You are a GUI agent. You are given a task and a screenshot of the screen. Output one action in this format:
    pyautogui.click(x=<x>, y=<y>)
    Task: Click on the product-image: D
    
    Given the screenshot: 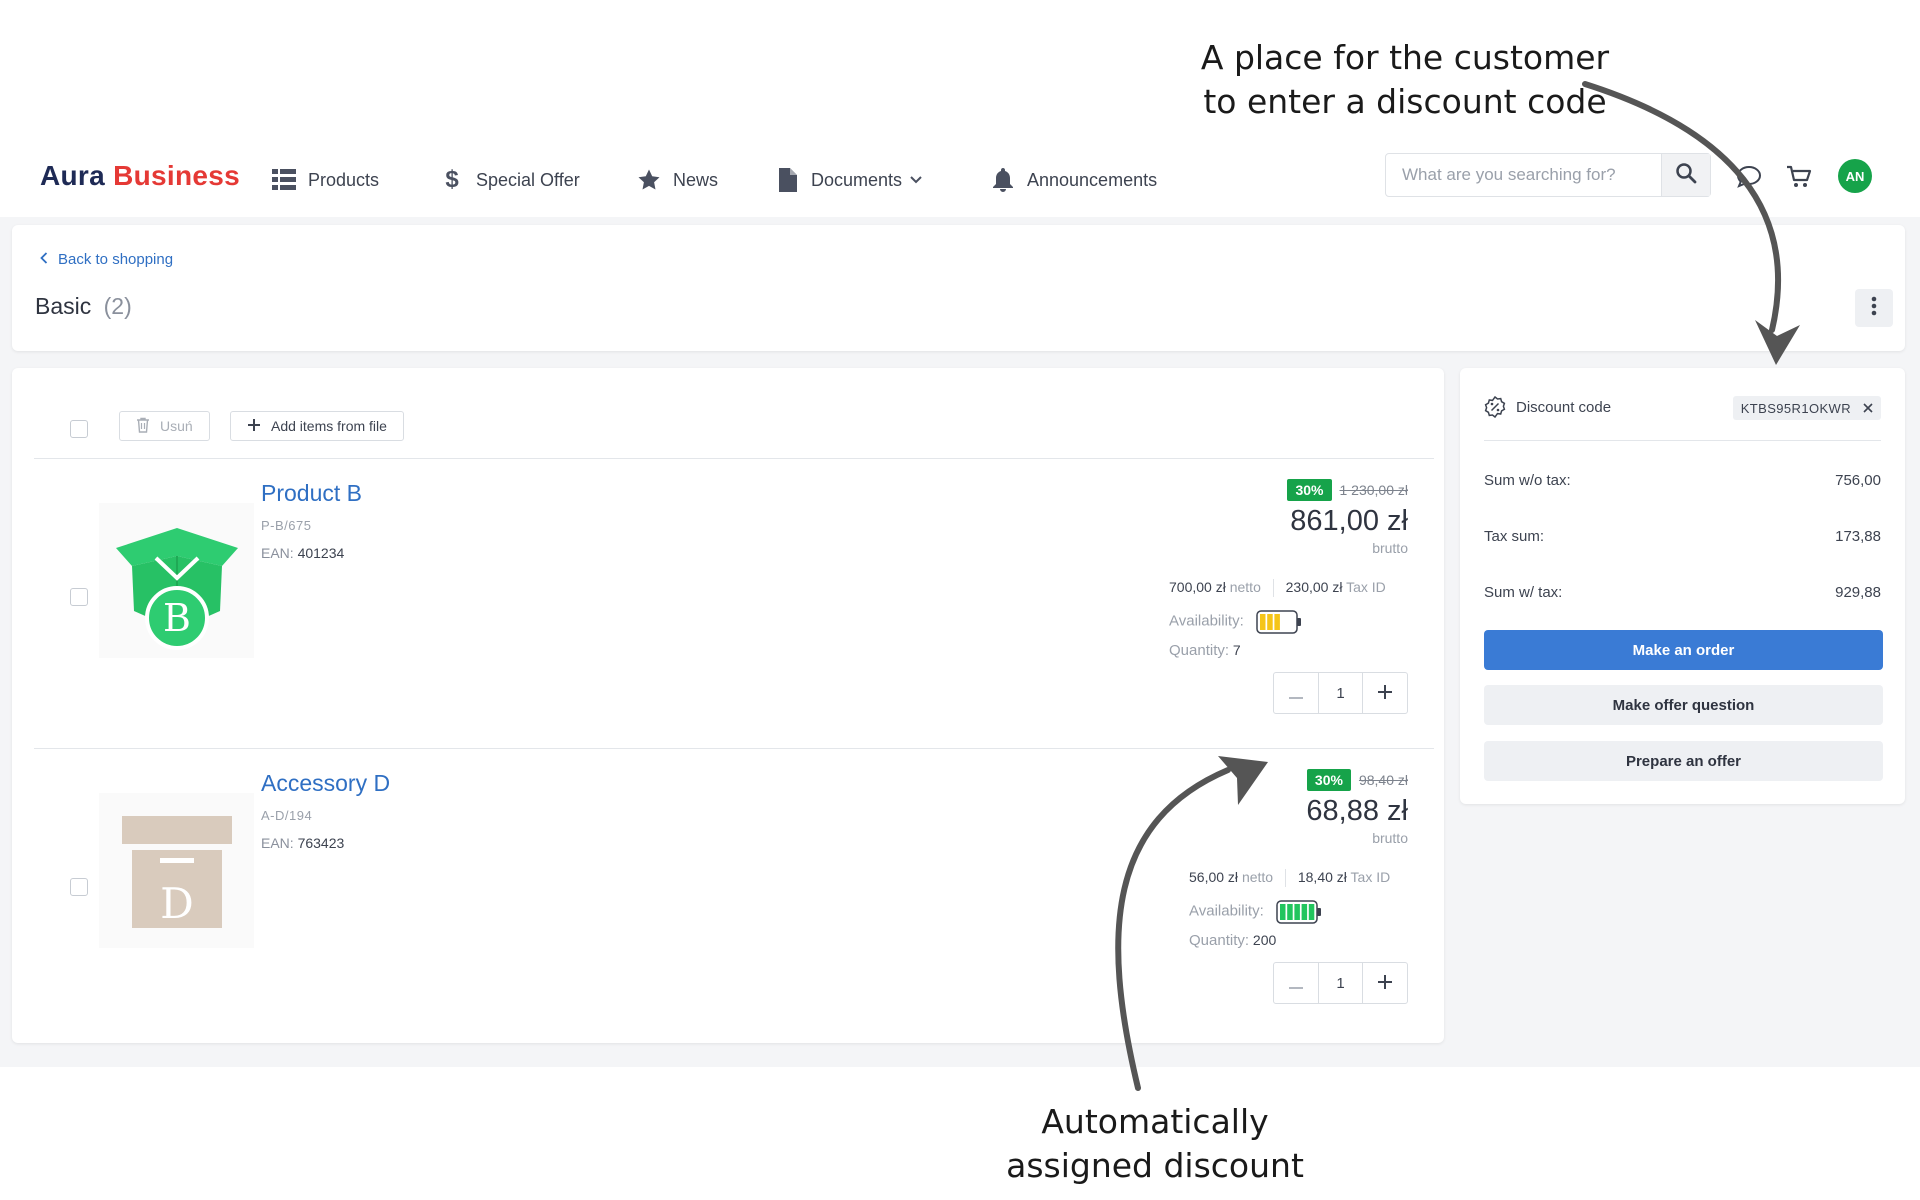 What is the action you would take?
    pyautogui.click(x=176, y=870)
    